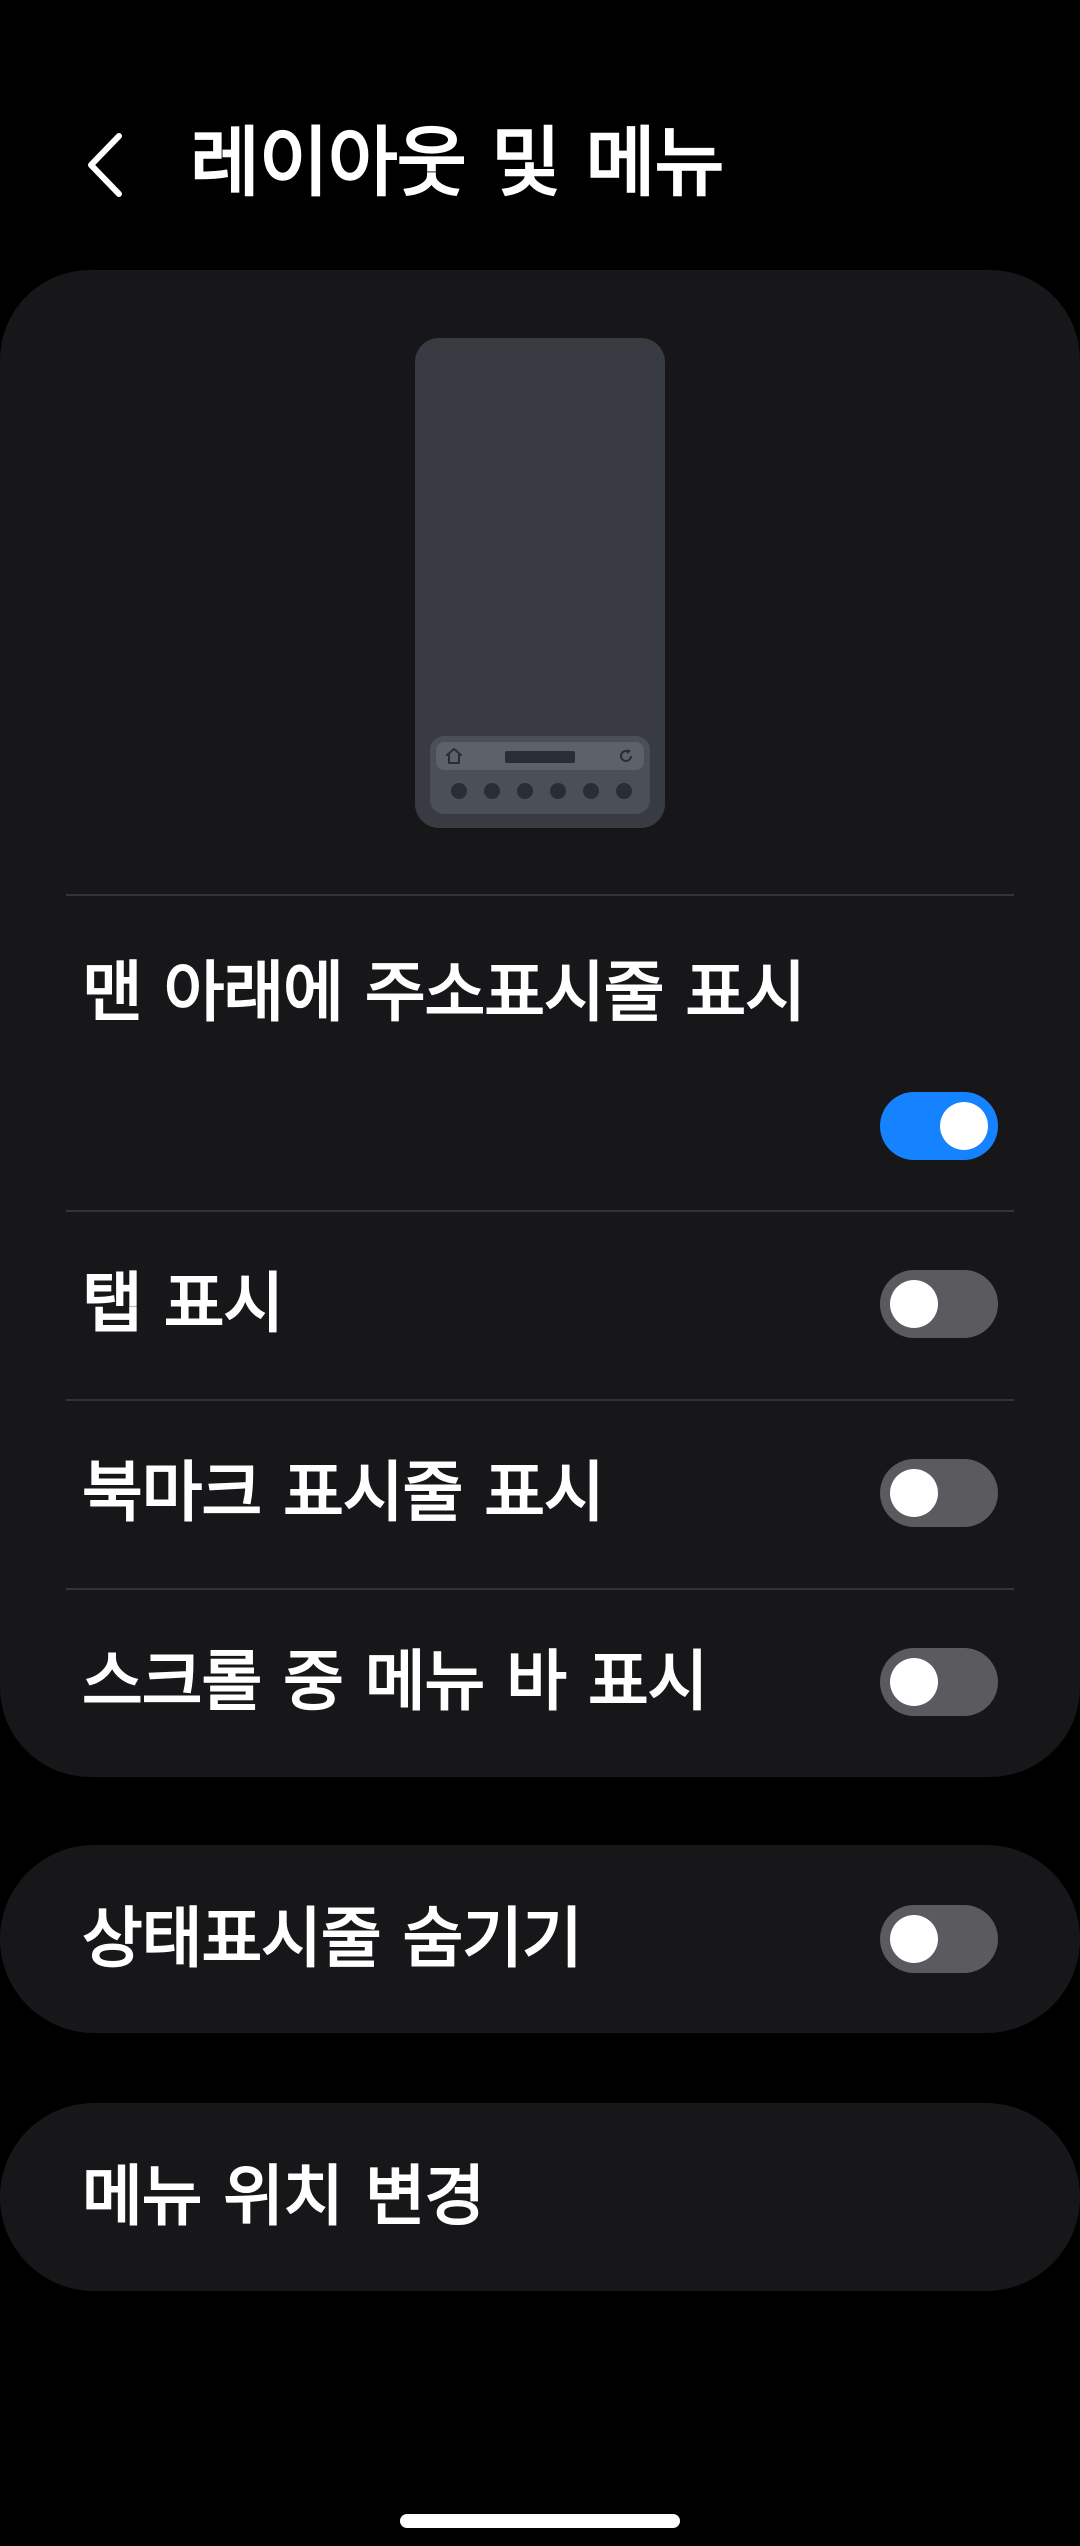 Image resolution: width=1080 pixels, height=2546 pixels. Describe the element at coordinates (939, 1939) in the screenshot. I see `hide-status-bar-toggle` at that location.